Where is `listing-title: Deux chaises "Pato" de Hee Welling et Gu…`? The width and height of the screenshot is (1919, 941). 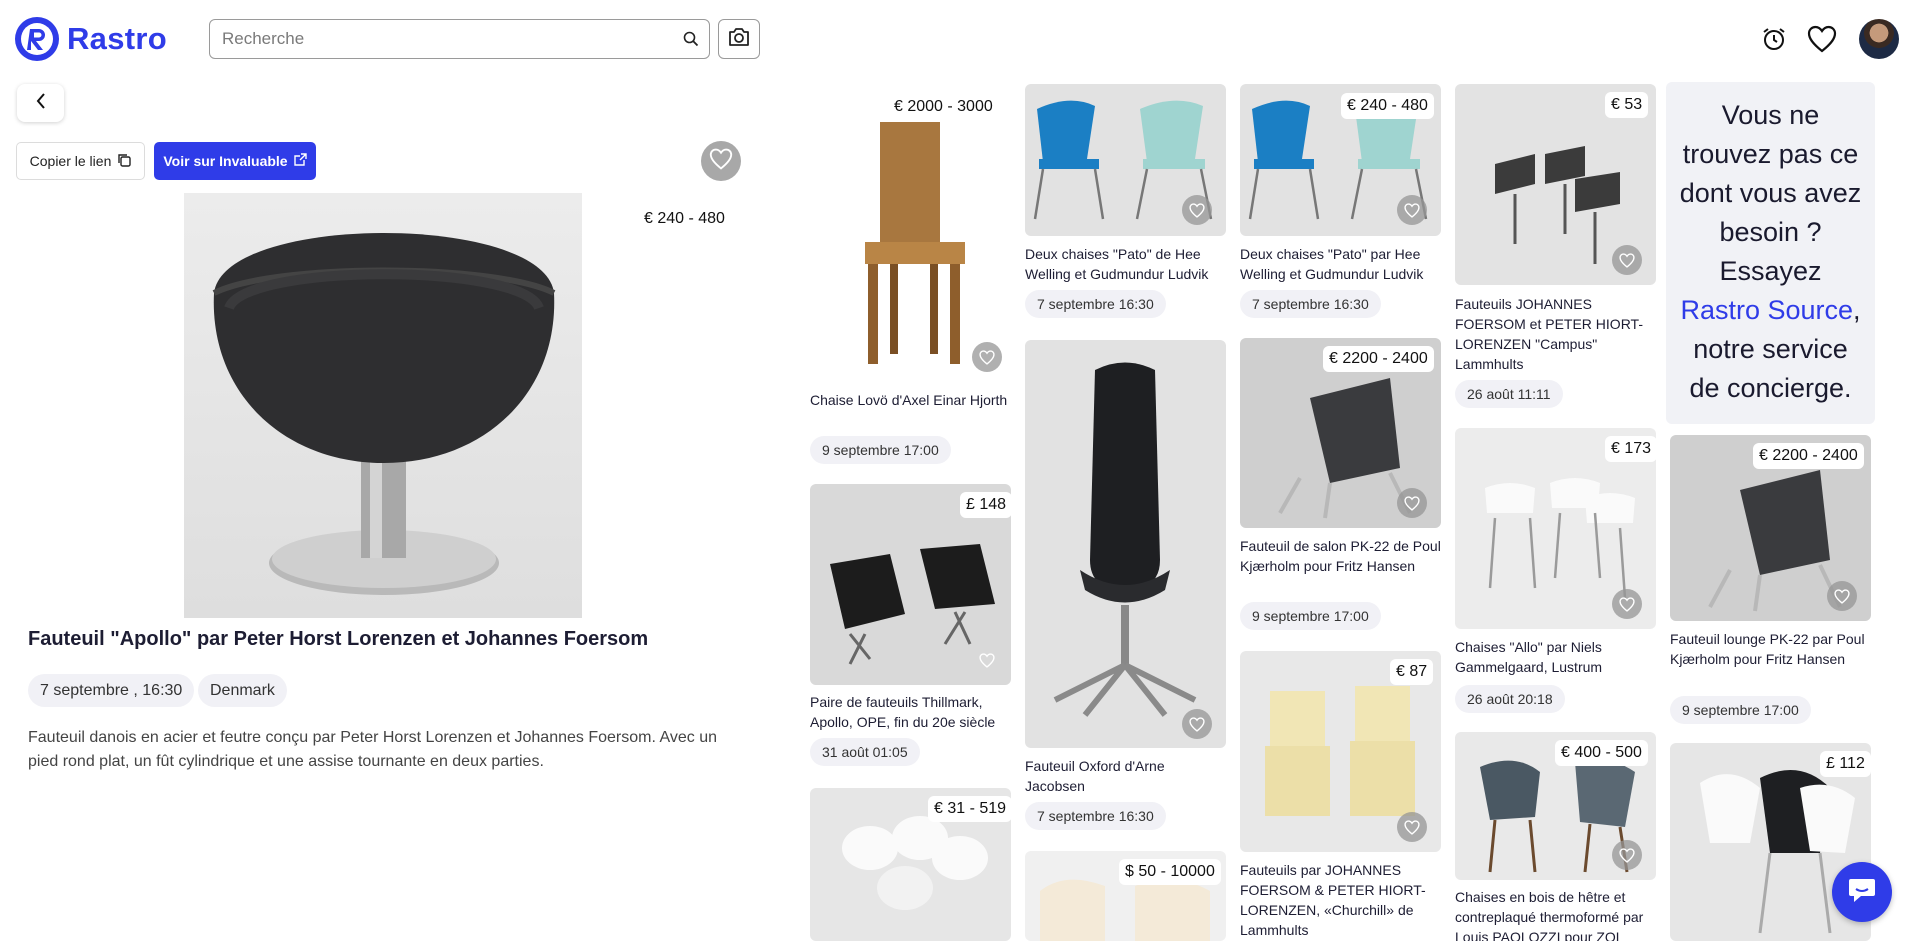 listing-title: Deux chaises "Pato" de Hee Welling et Gu… is located at coordinates (1117, 264).